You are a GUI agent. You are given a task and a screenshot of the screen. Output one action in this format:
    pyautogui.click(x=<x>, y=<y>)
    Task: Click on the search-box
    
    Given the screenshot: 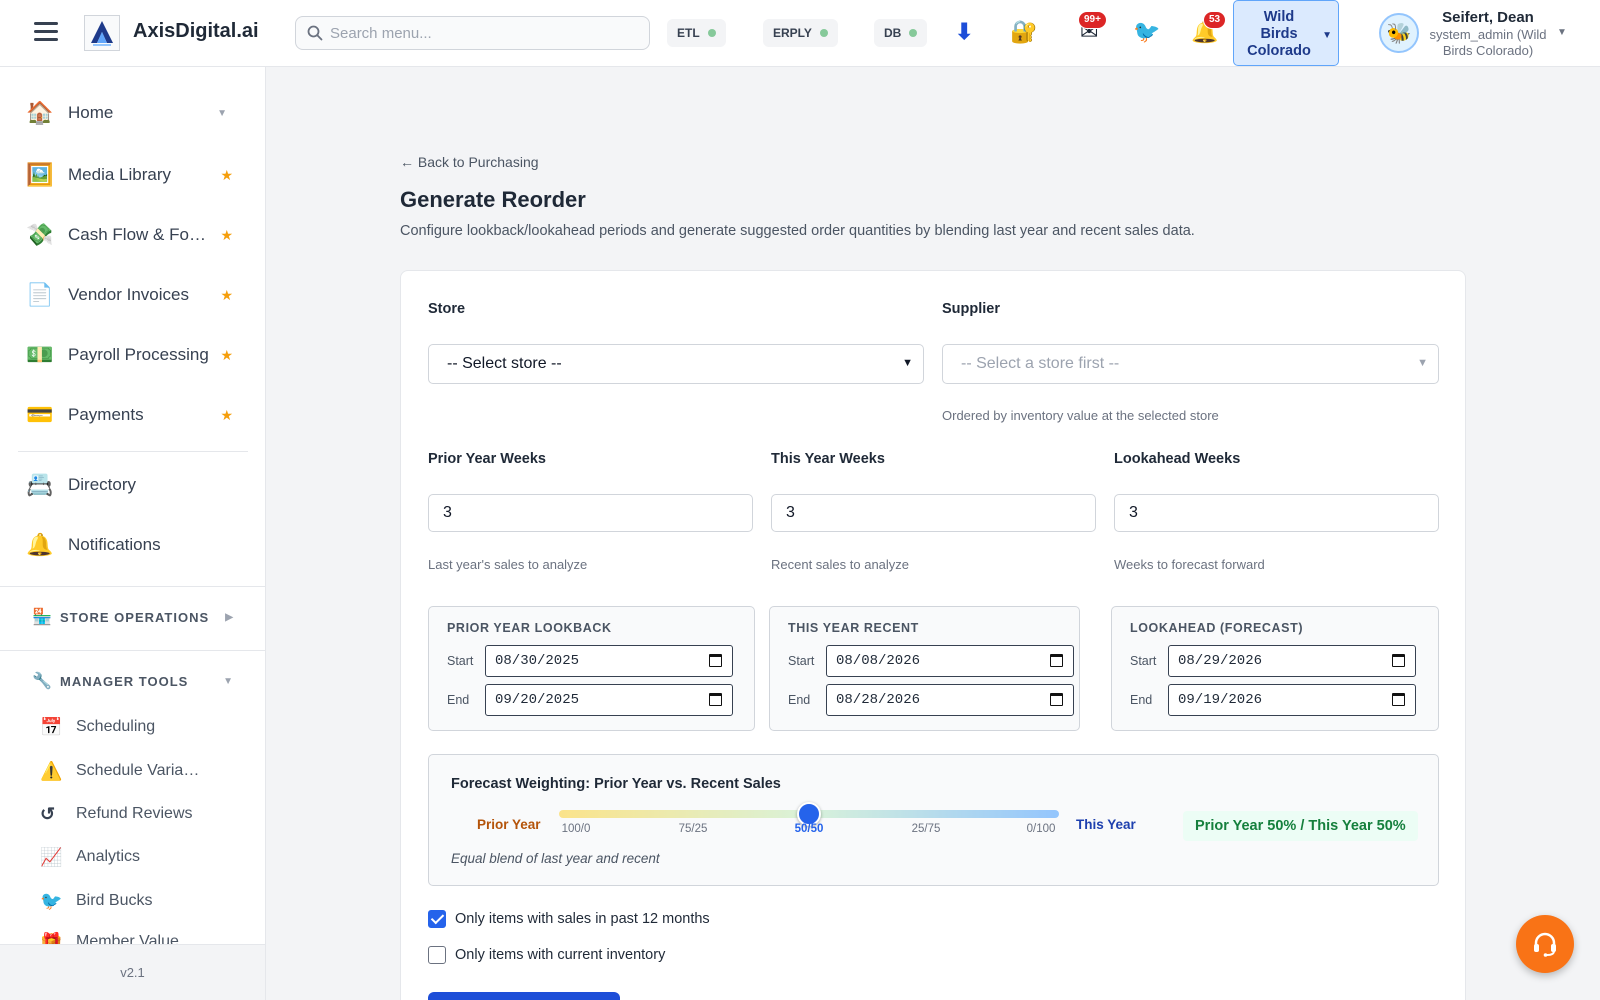 What is the action you would take?
    pyautogui.click(x=472, y=33)
    